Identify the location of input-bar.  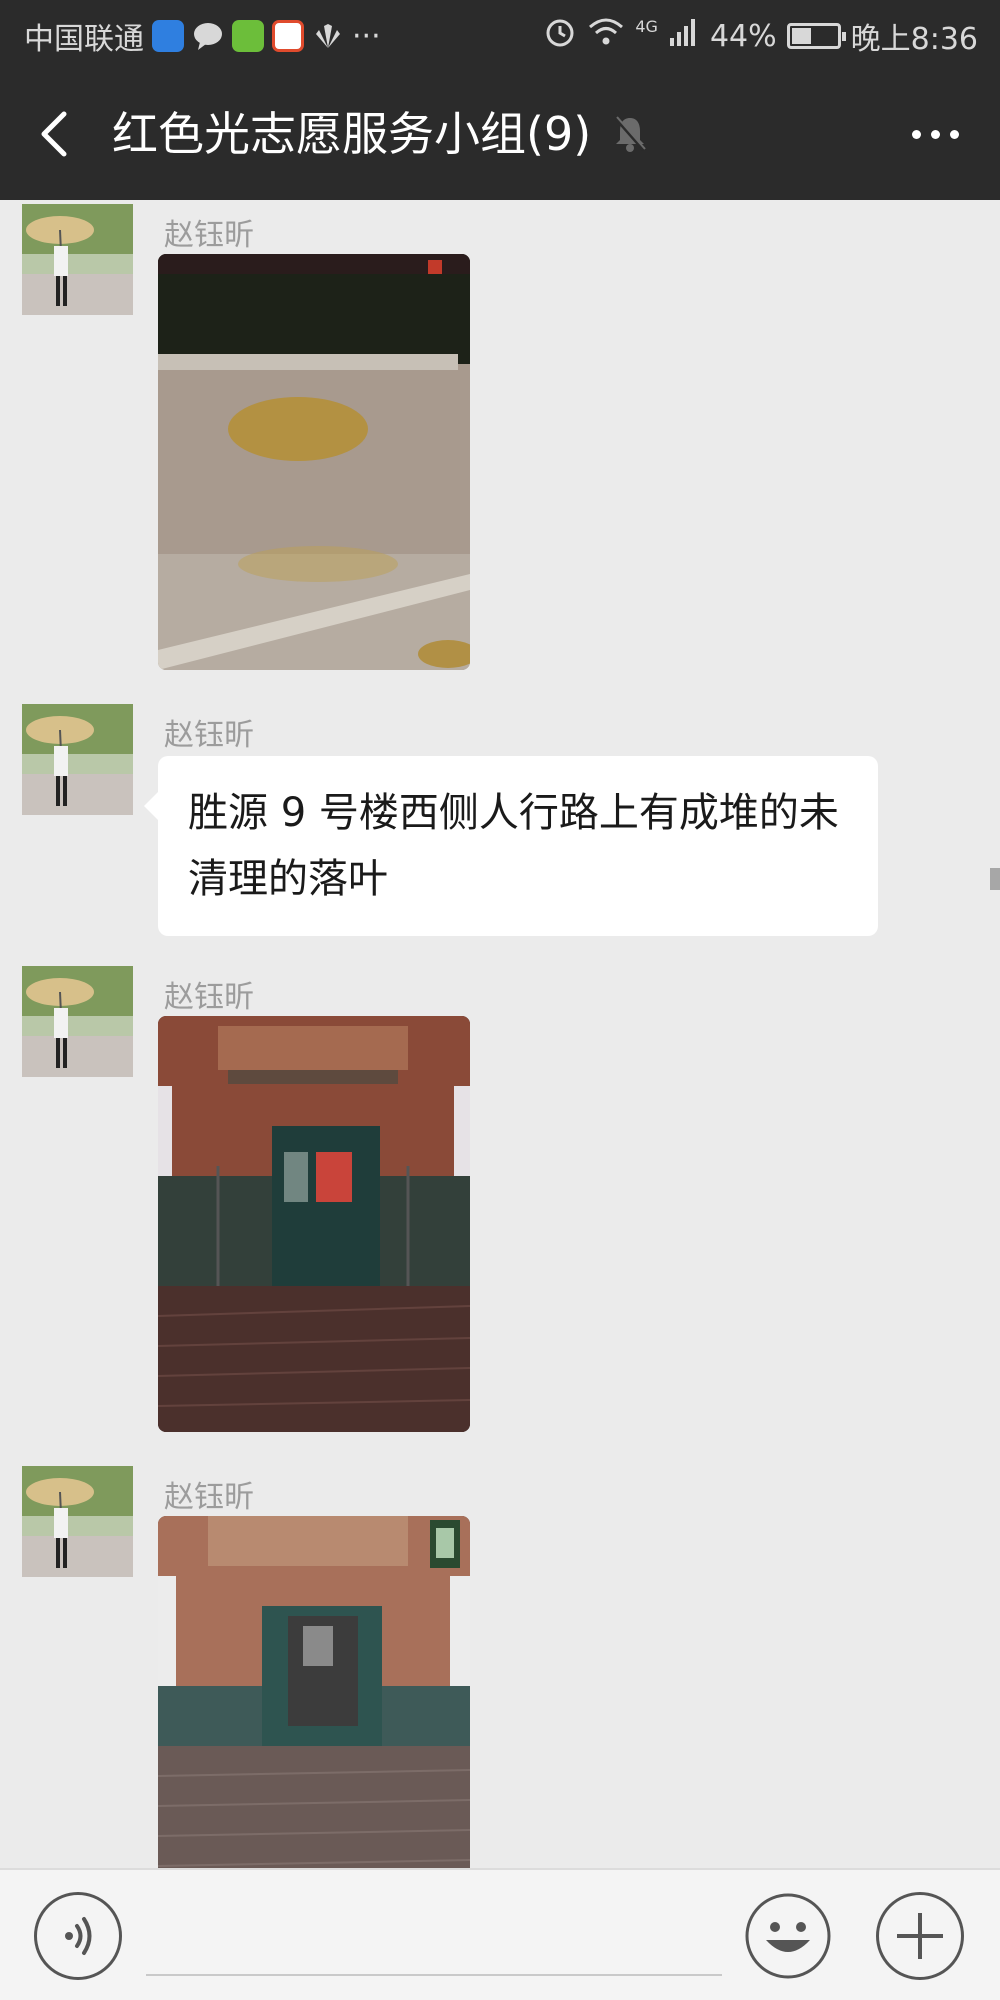
(500, 1934).